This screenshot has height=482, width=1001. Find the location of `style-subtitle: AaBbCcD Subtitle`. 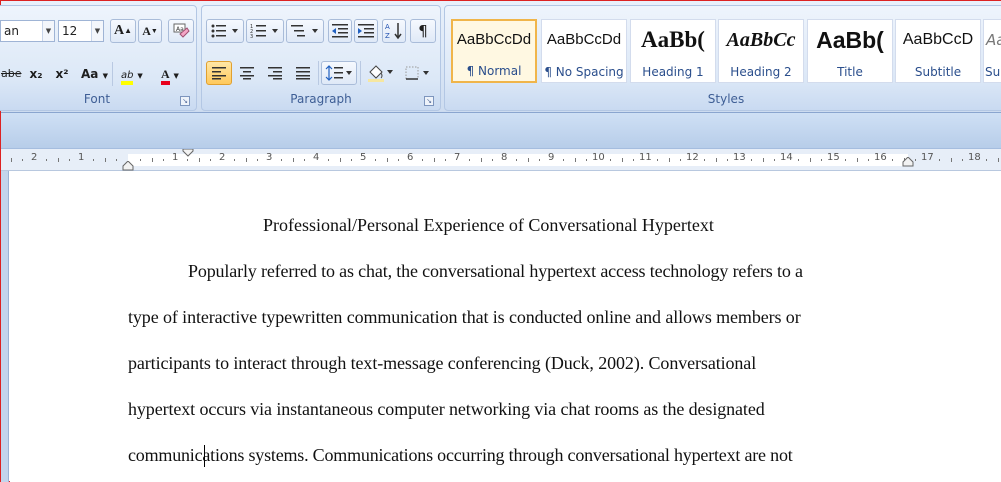

style-subtitle: AaBbCcD Subtitle is located at coordinates (938, 51).